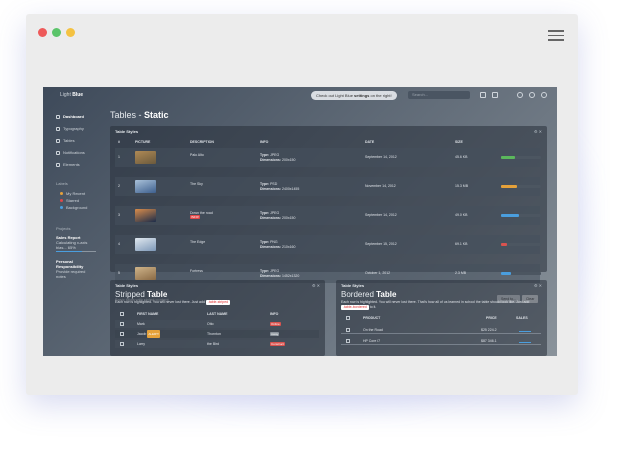 The width and height of the screenshot is (624, 453). I want to click on column-header: DATE, so click(370, 142).